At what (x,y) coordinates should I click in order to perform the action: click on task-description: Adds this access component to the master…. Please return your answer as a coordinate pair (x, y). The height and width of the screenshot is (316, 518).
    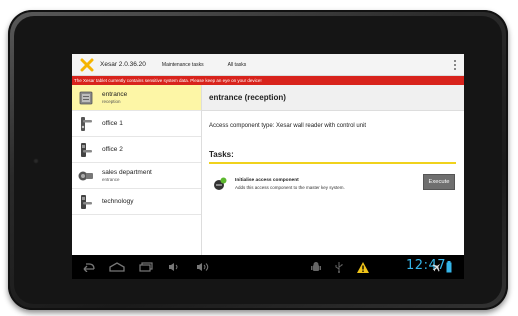
    Looking at the image, I should click on (290, 187).